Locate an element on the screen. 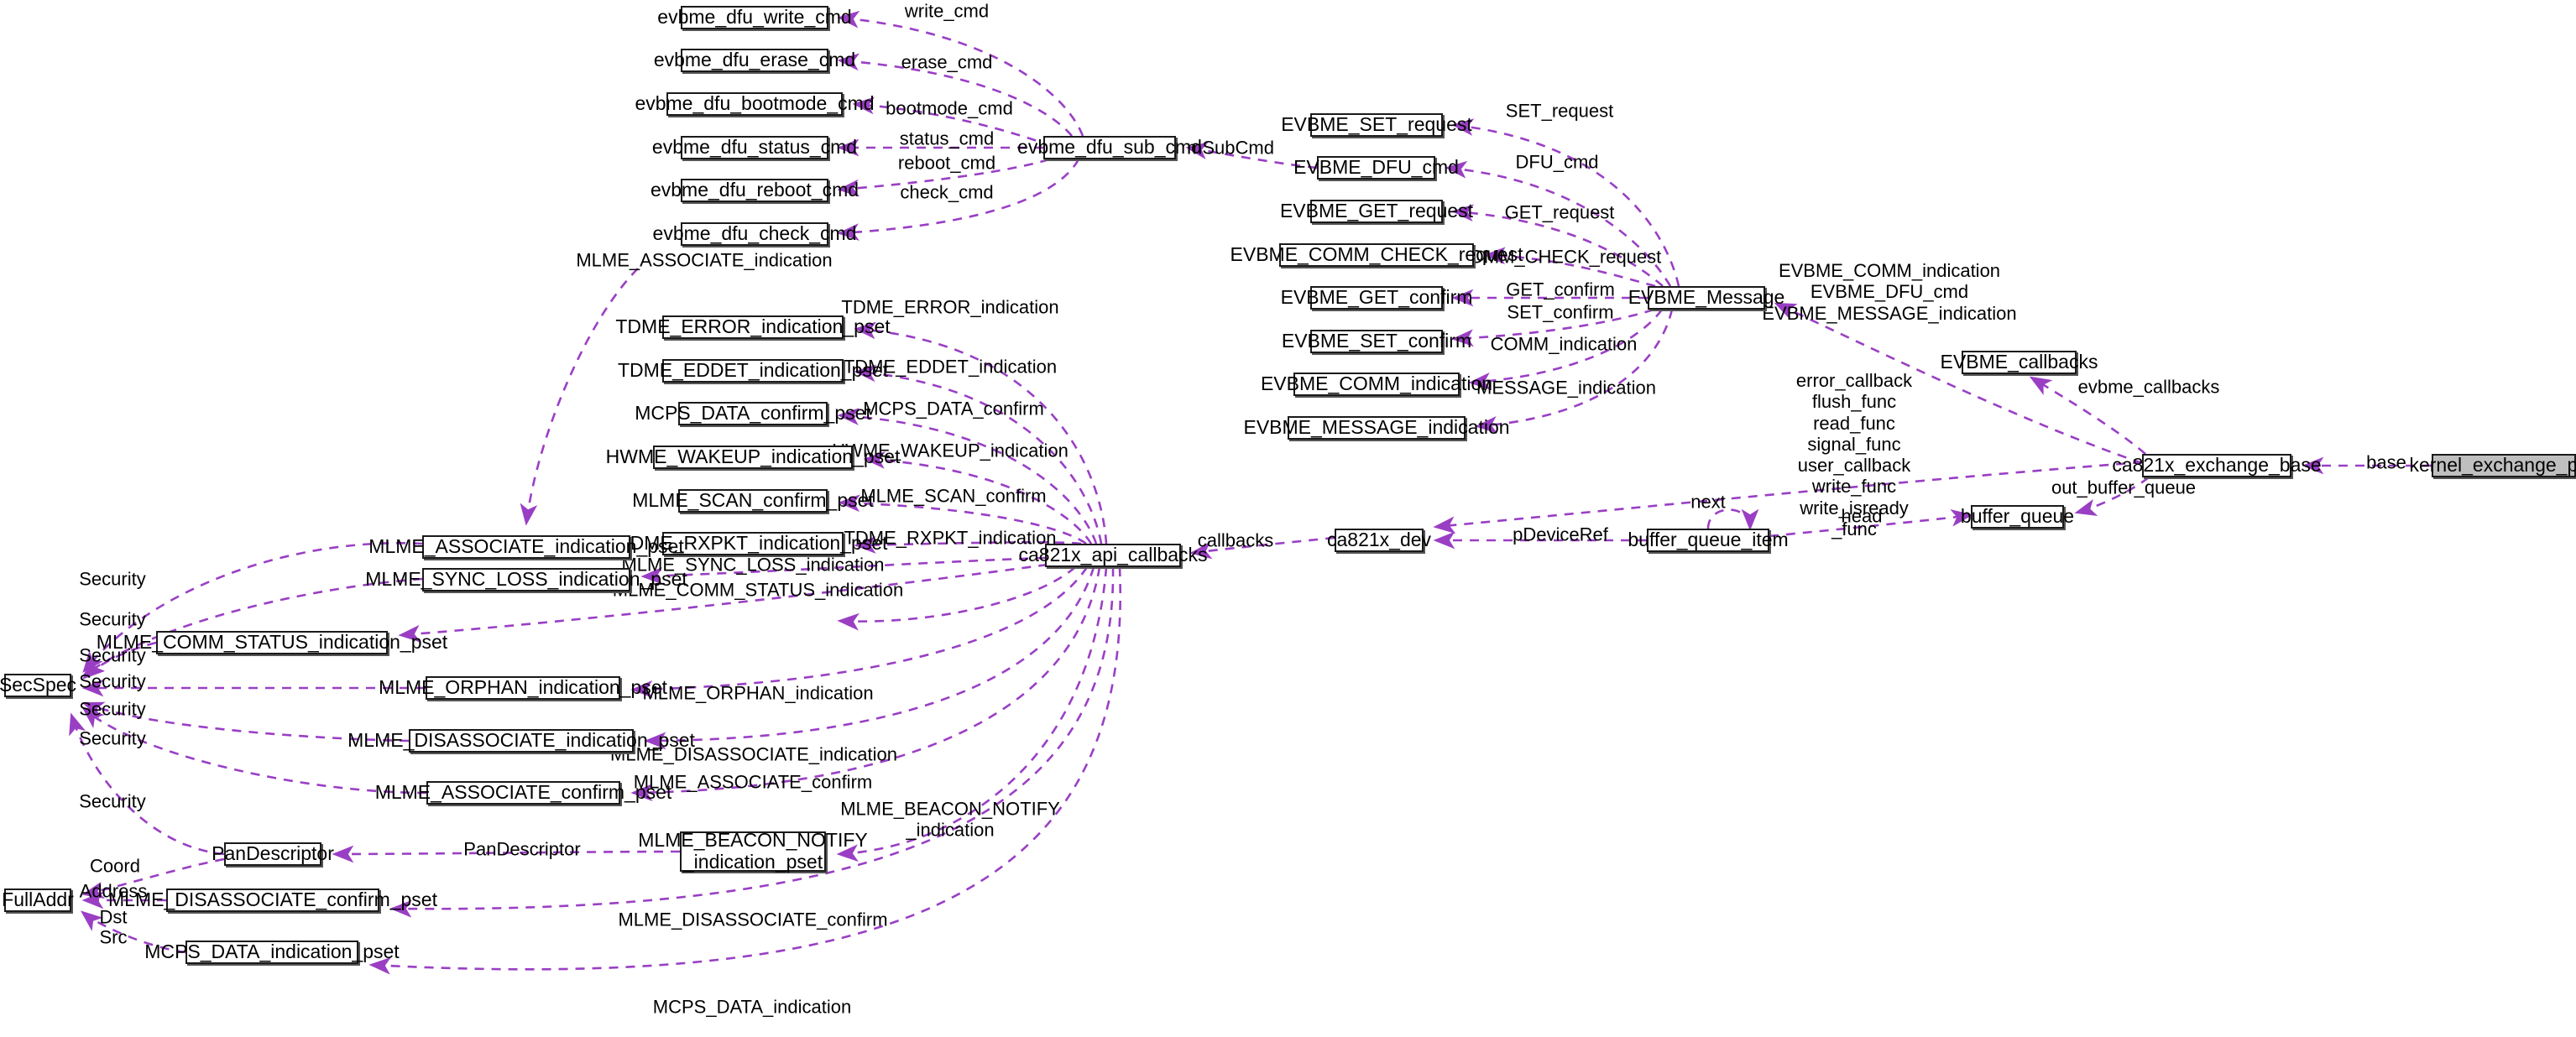  node-evbme_dfu_write_cmd: evbme_dfu_write_cmd is located at coordinates (754, 17).